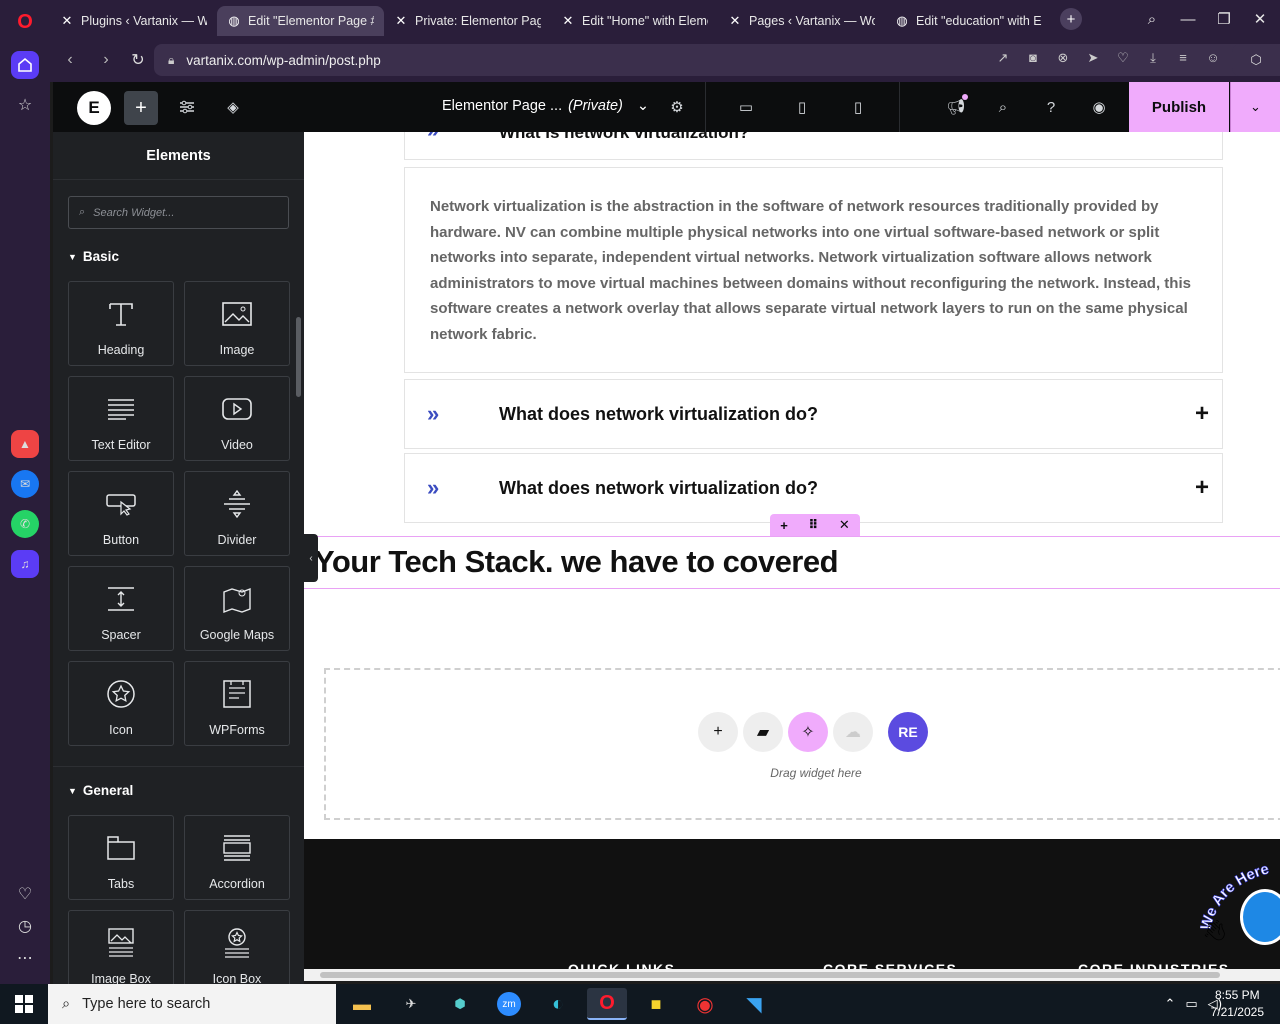 This screenshot has width=1280, height=1024. Describe the element at coordinates (908, 732) in the screenshot. I see `royal-elementor-icon: RE` at that location.